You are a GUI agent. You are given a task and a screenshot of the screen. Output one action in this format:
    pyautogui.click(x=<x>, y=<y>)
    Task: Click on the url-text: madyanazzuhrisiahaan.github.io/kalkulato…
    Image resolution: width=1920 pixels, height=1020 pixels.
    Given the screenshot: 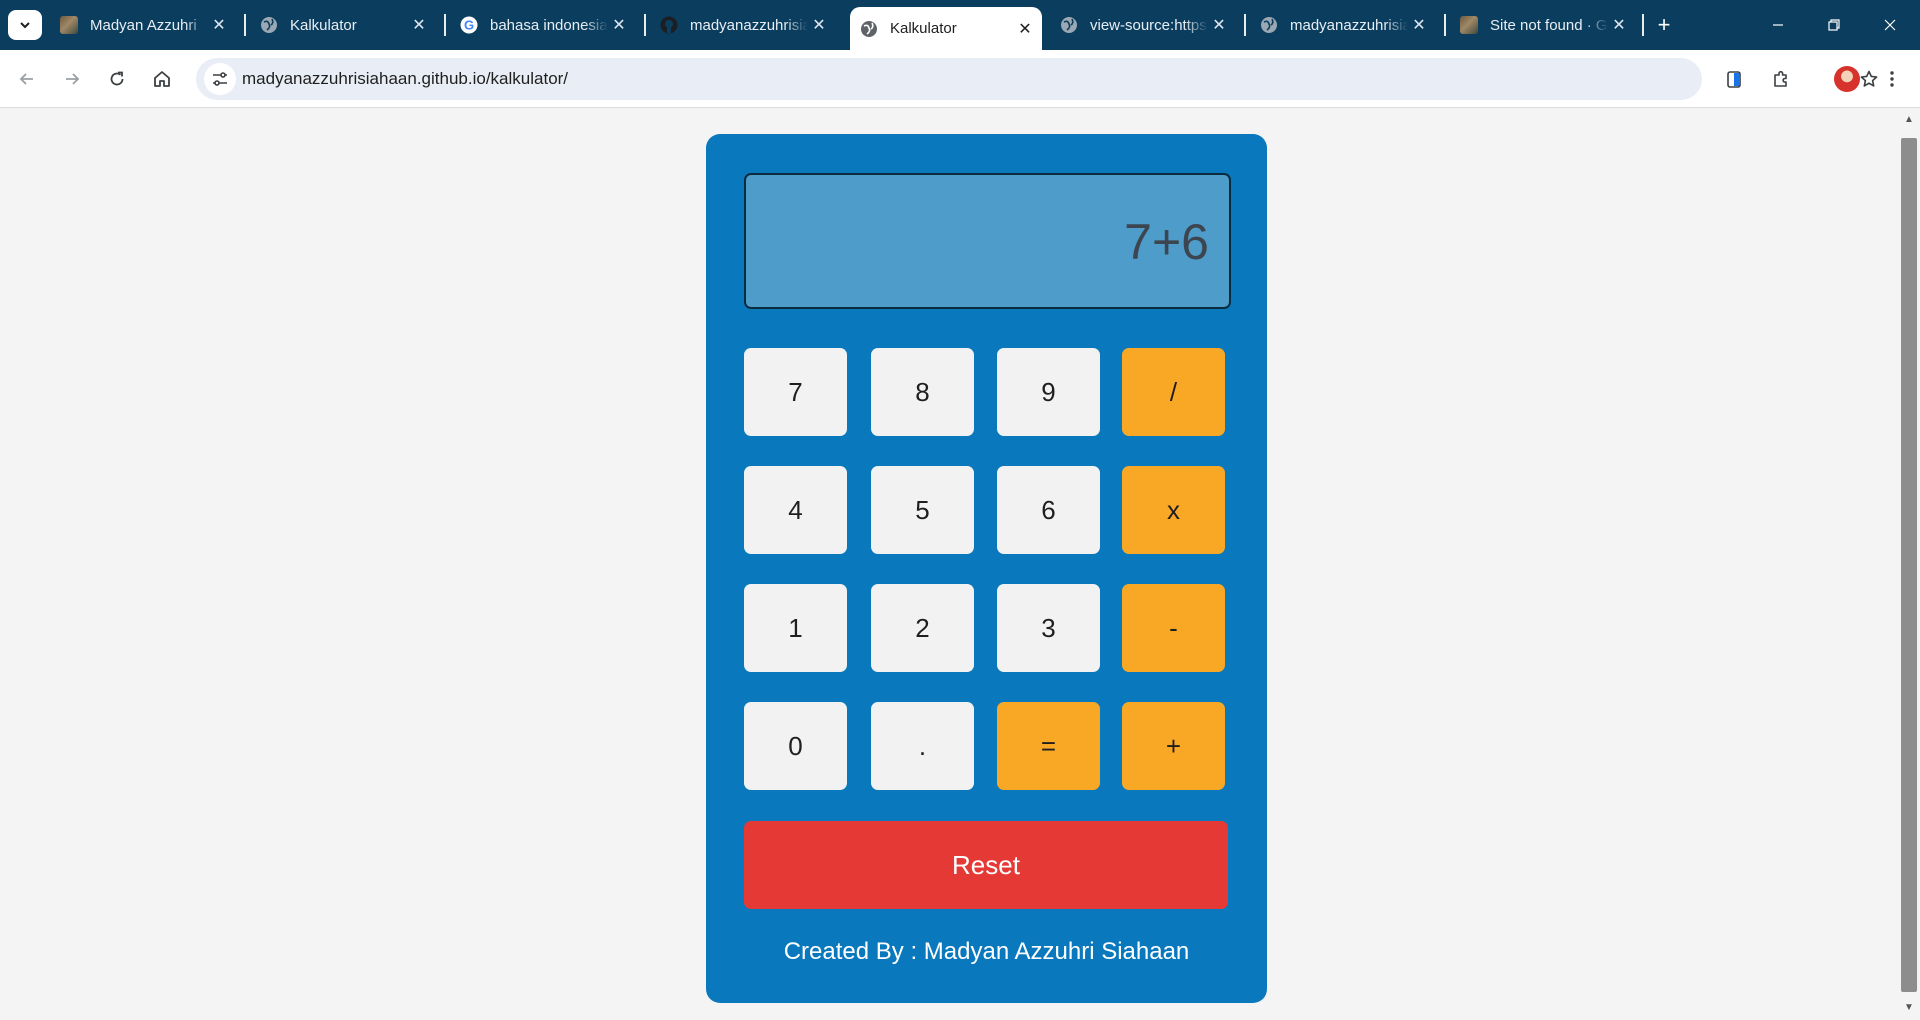 What is the action you would take?
    pyautogui.click(x=405, y=79)
    